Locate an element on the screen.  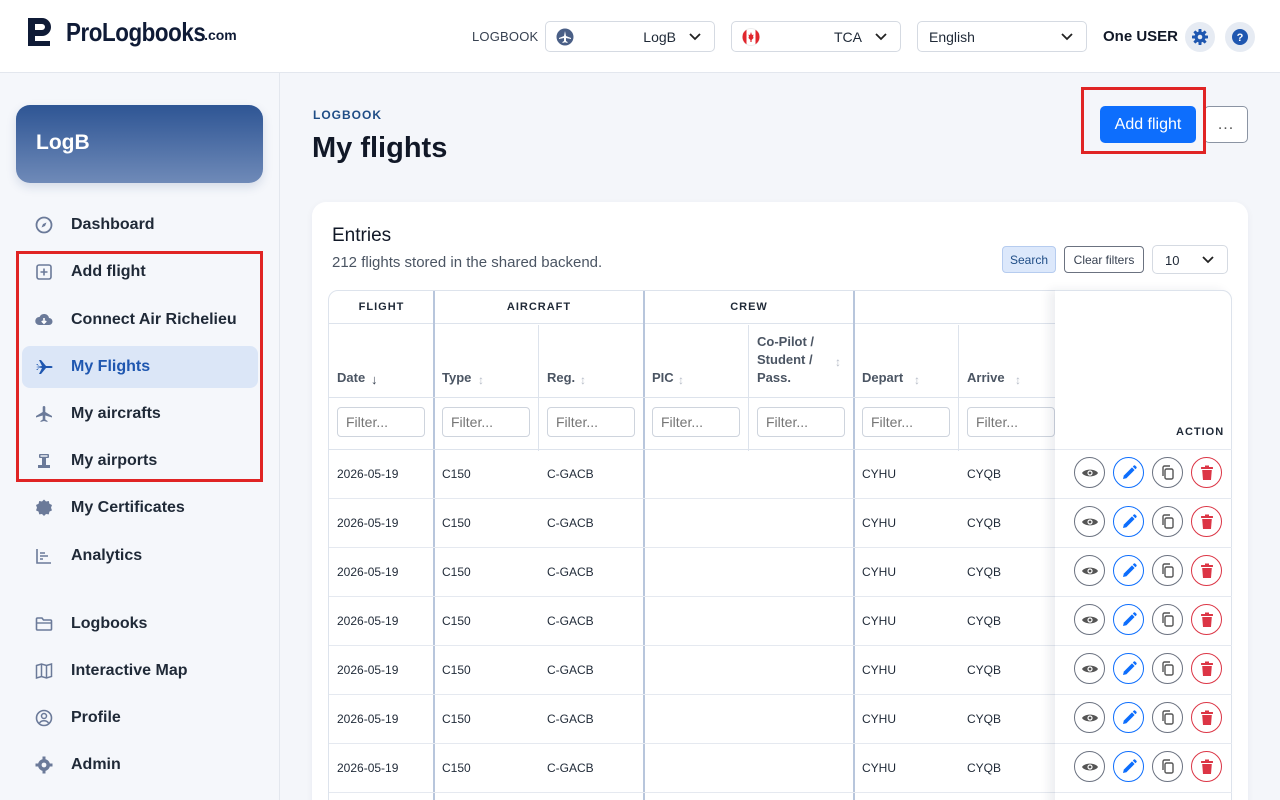
entries-title: Entries is located at coordinates (362, 235).